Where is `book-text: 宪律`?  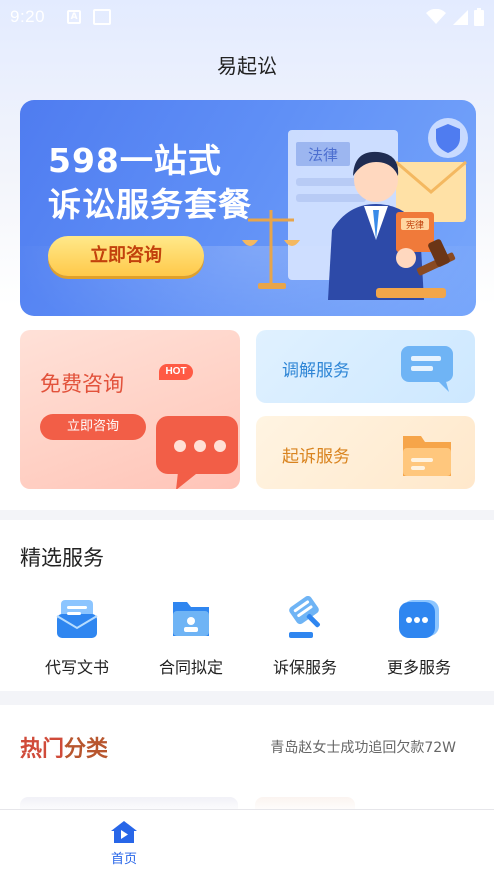 book-text: 宪律 is located at coordinates (415, 225).